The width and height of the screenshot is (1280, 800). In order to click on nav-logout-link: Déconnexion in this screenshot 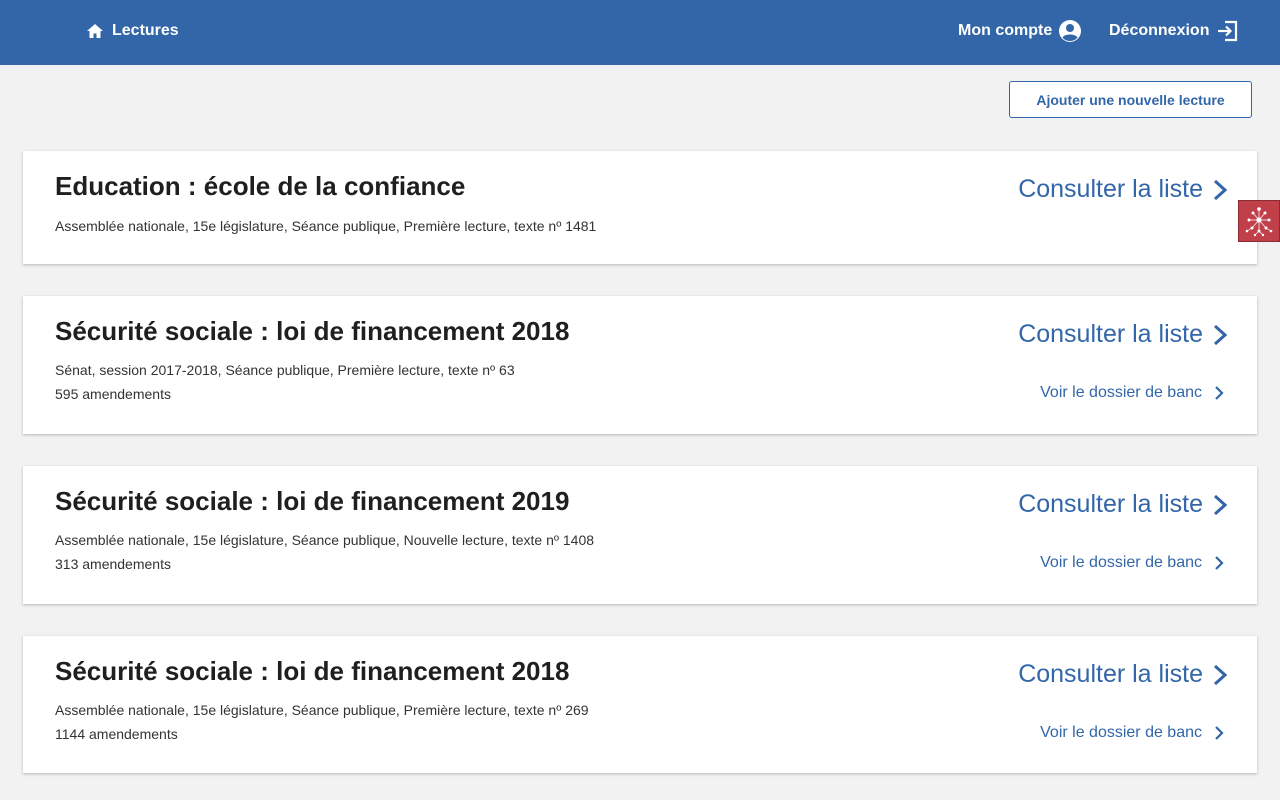, I will do `click(1174, 31)`.